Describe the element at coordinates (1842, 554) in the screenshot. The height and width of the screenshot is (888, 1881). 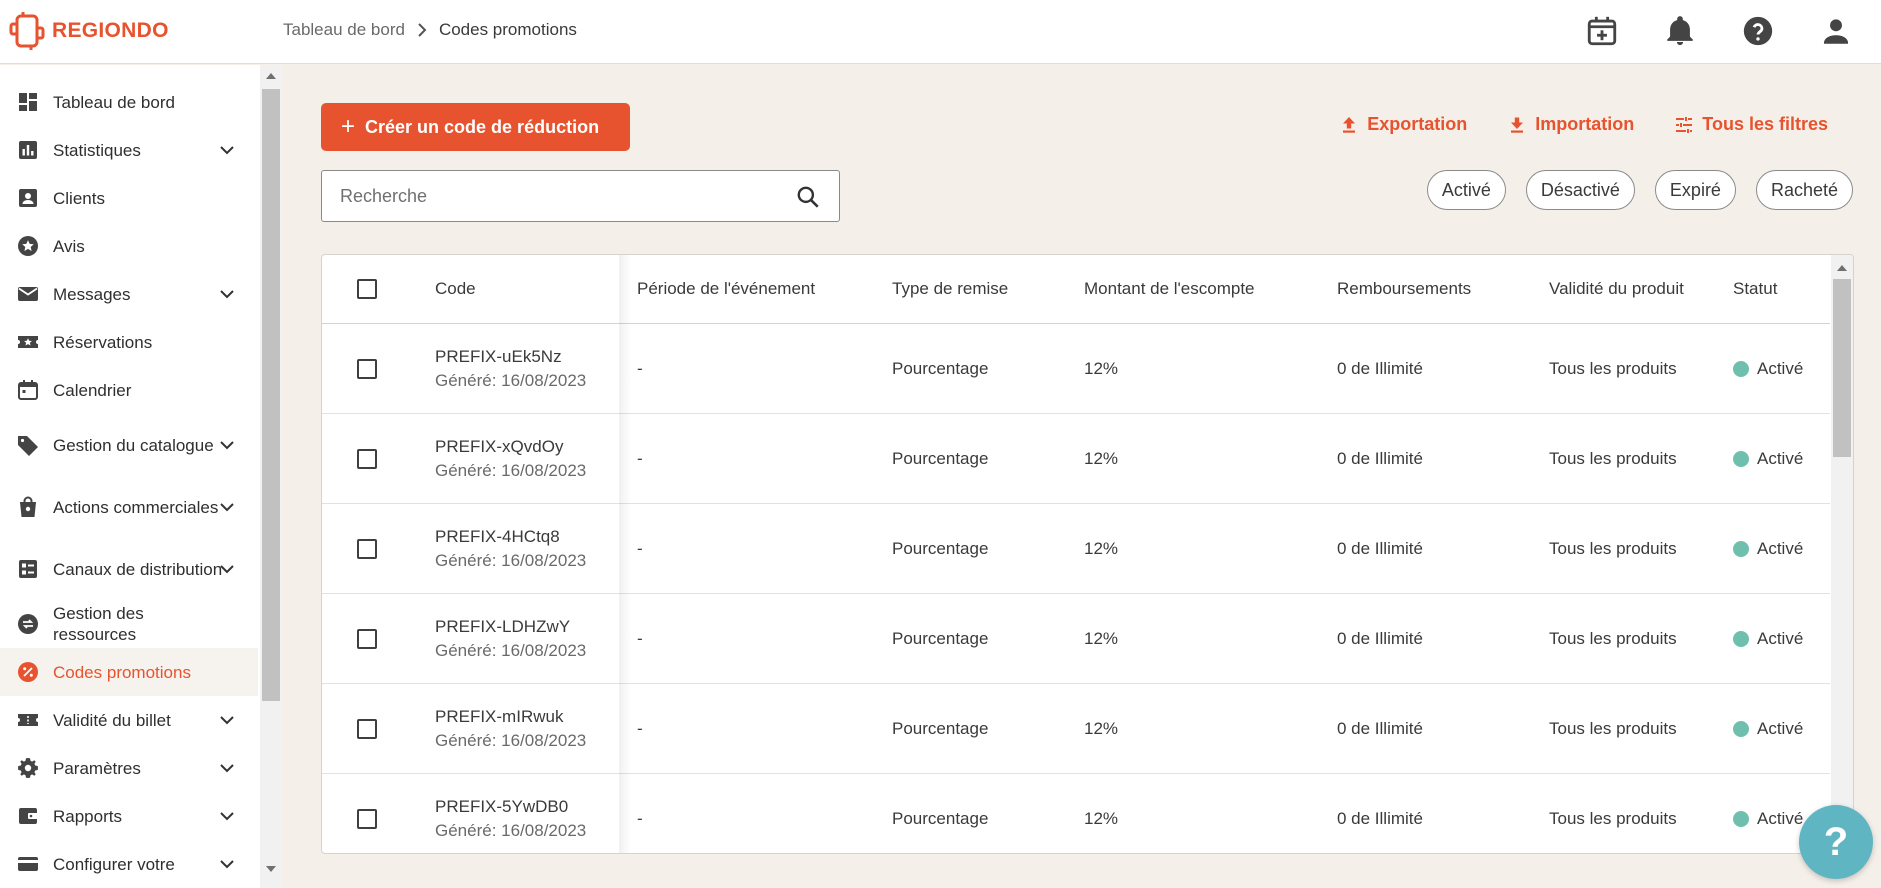
I see `table-scrollbar` at that location.